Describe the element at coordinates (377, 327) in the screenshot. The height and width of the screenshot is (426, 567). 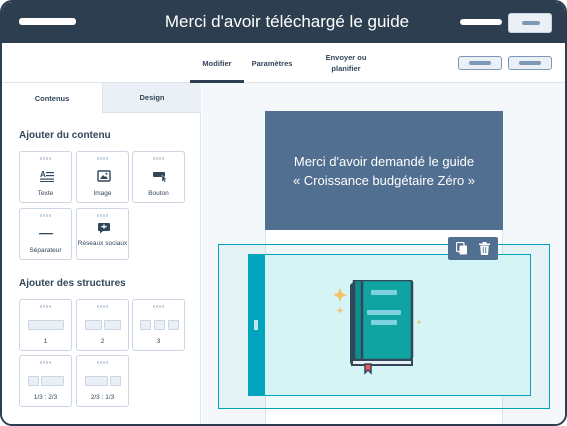
I see `book-icon` at that location.